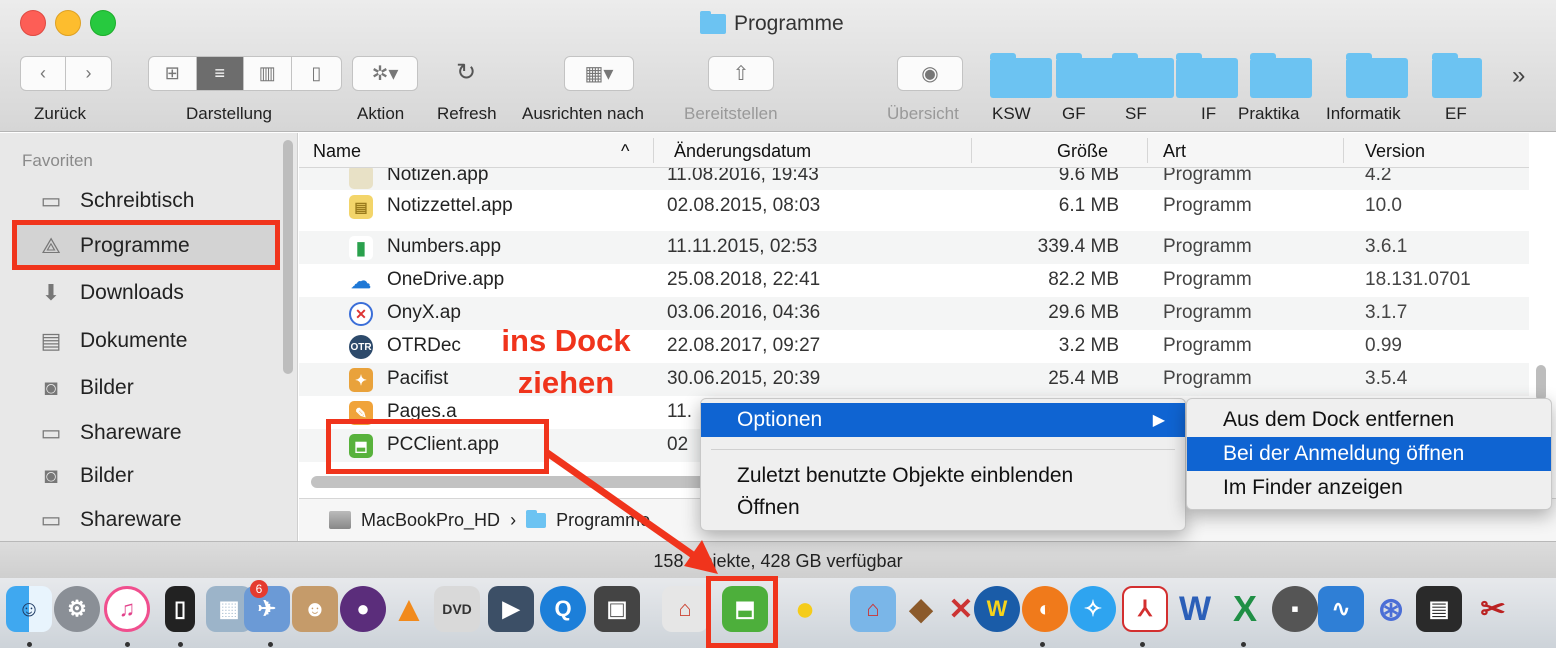 This screenshot has height=648, width=1556. I want to click on dvd-icon: DVD, so click(457, 609).